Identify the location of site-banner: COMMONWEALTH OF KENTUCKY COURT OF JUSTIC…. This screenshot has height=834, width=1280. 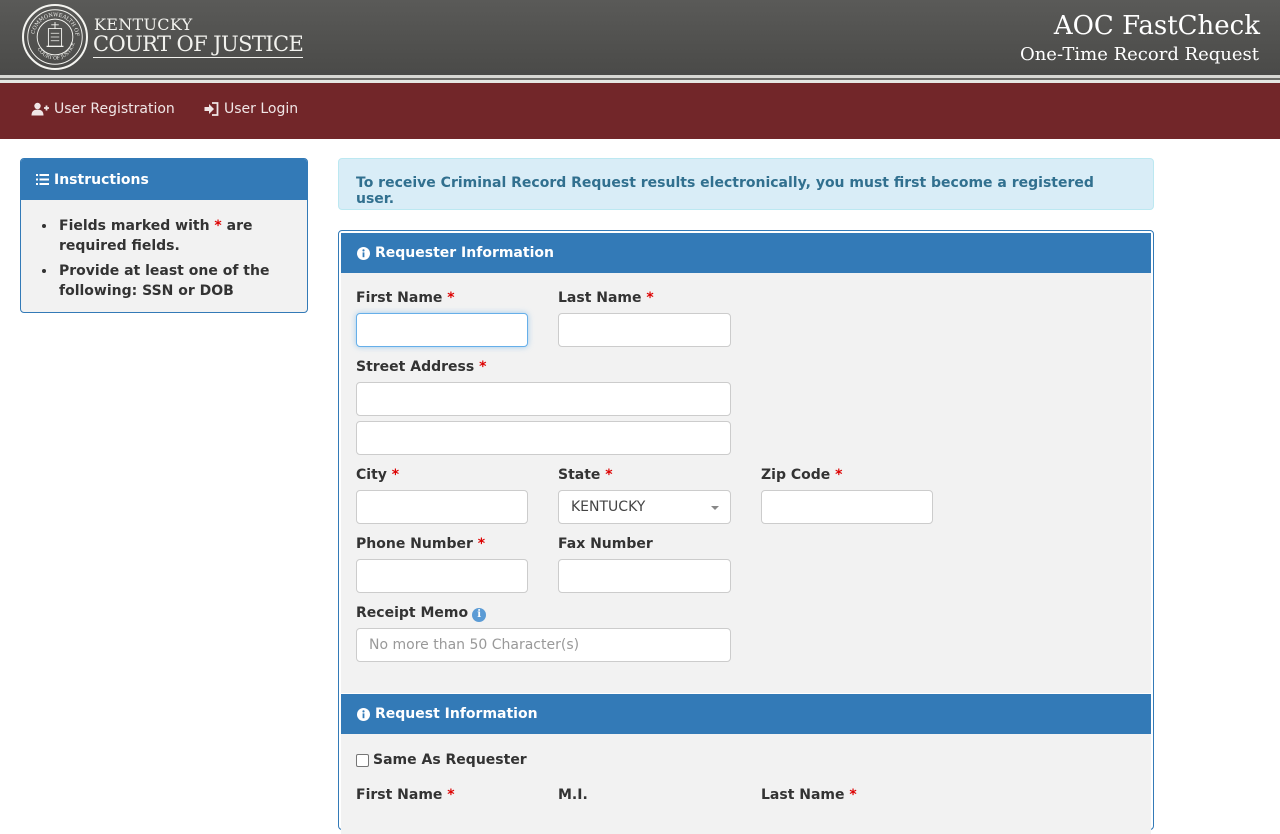
(640, 37).